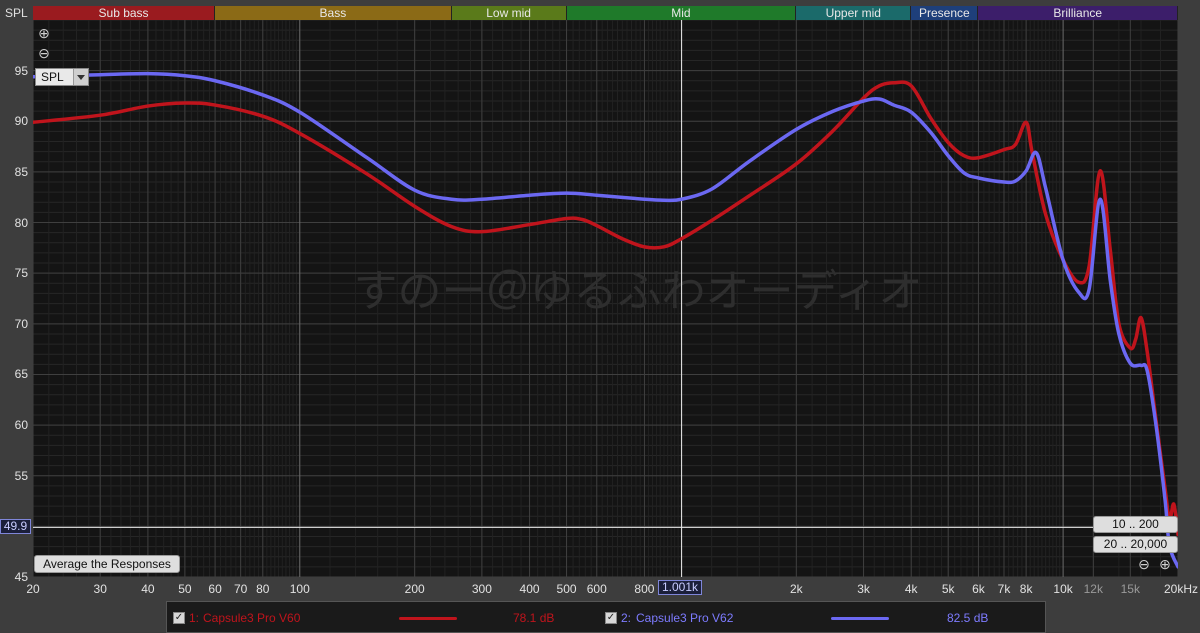 The height and width of the screenshot is (633, 1200). I want to click on series-1-value: 78.1 dB, so click(534, 618).